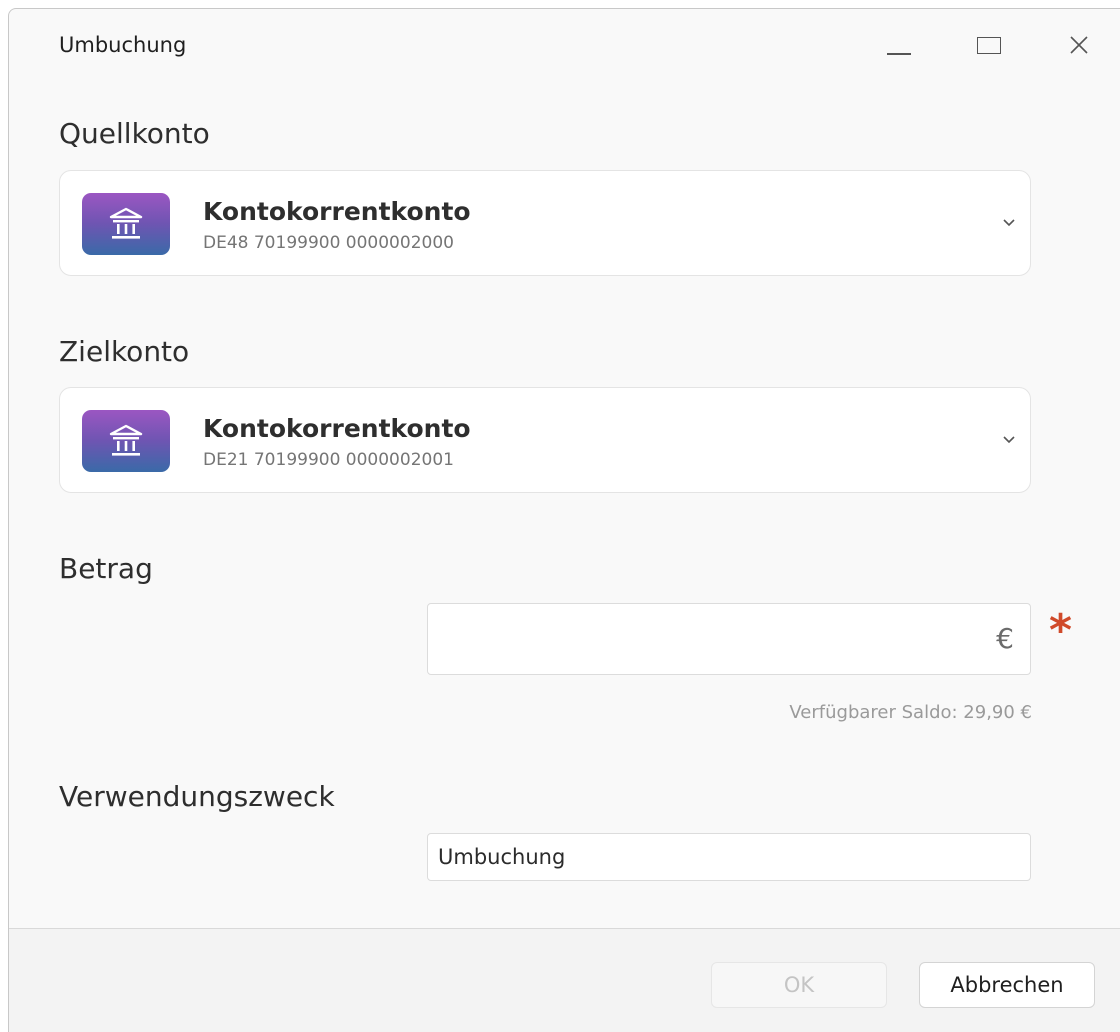 Image resolution: width=1120 pixels, height=1032 pixels. Describe the element at coordinates (123, 45) in the screenshot. I see `window-title: Umbuchung` at that location.